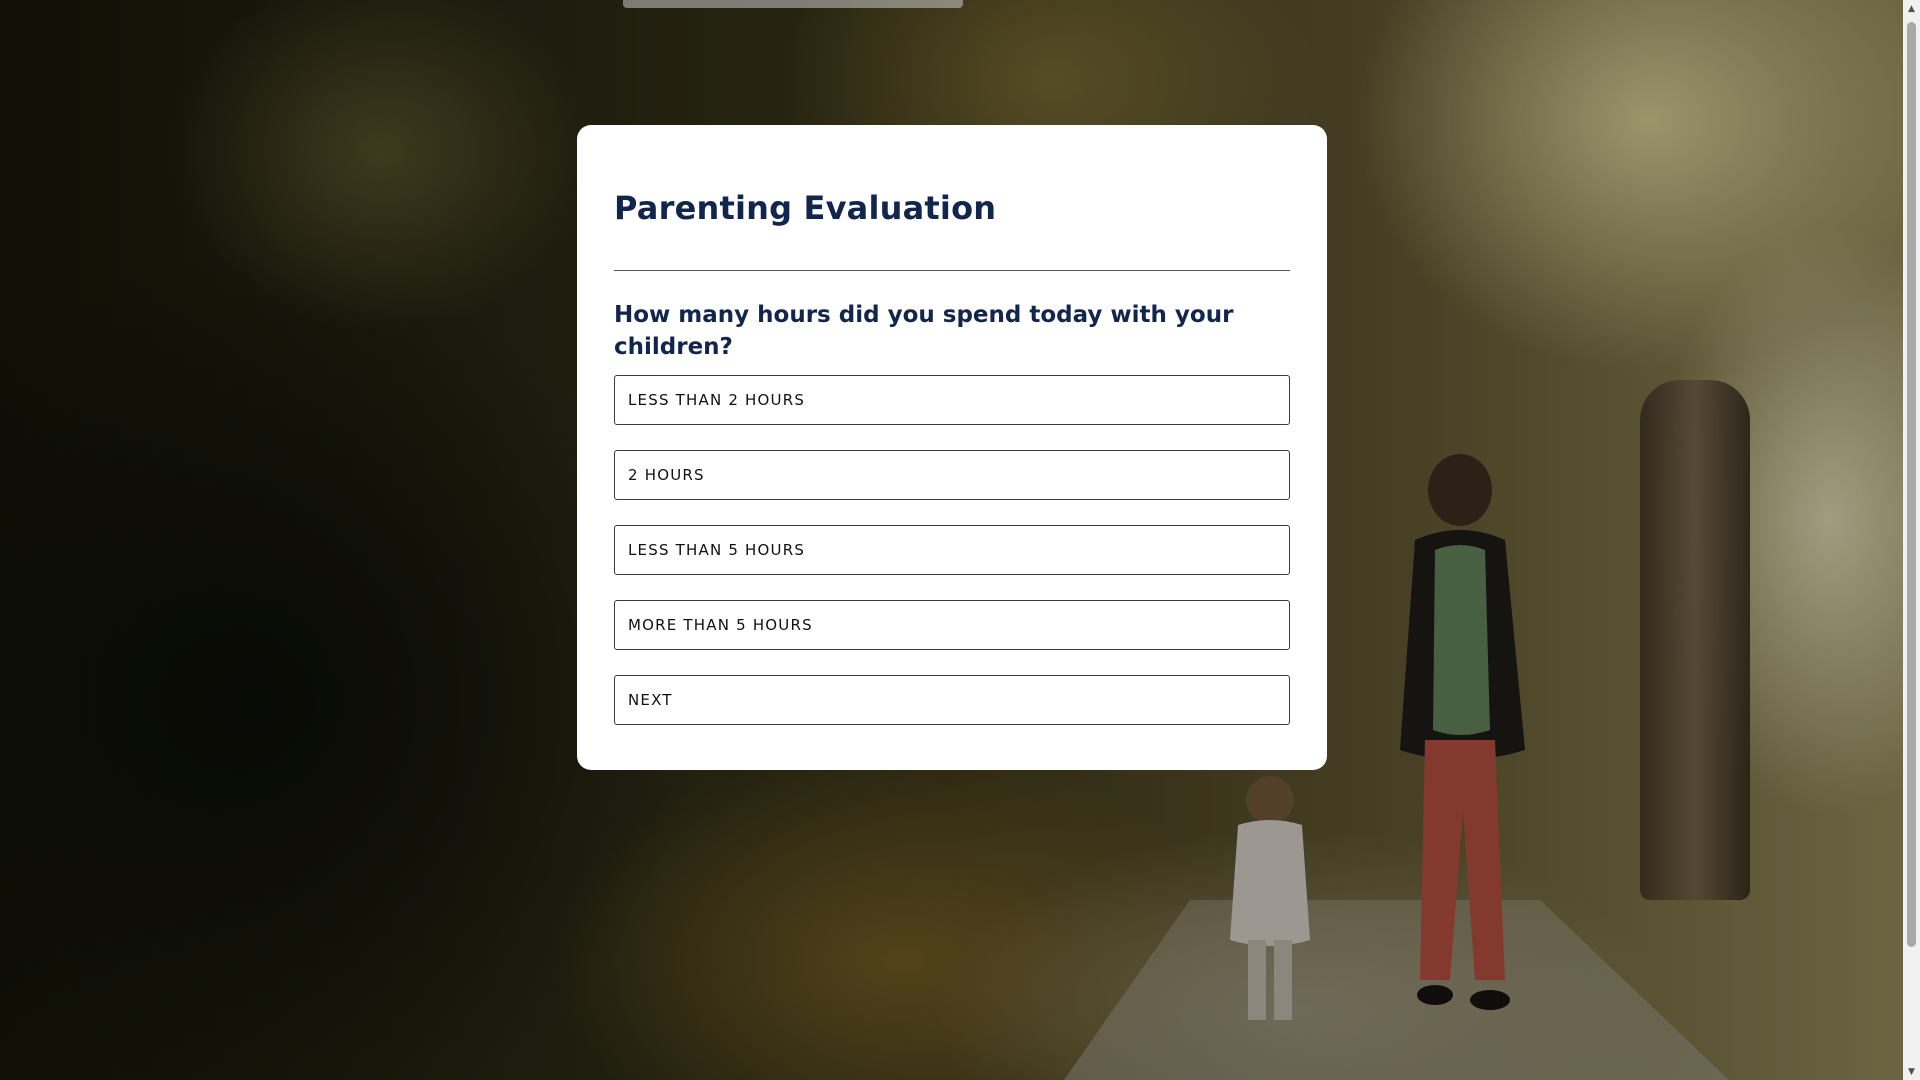 Image resolution: width=1920 pixels, height=1080 pixels. I want to click on chevron-down-icon: ▼, so click(1911, 1071).